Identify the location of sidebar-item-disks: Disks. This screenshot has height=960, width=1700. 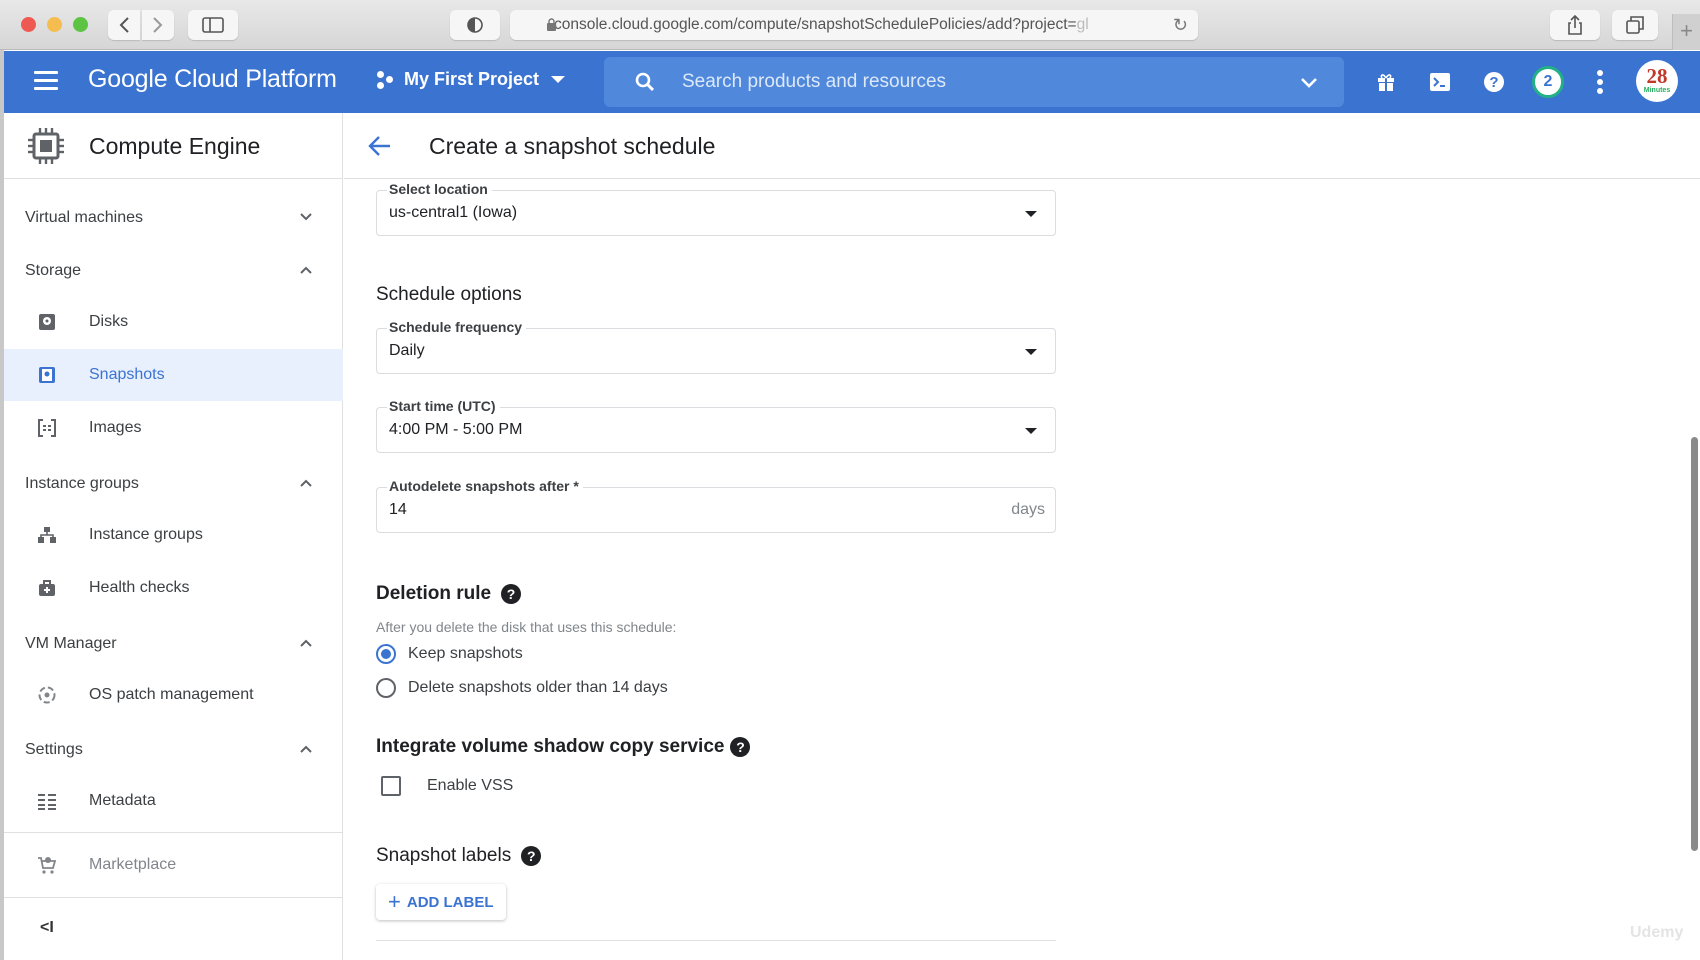
(173, 322).